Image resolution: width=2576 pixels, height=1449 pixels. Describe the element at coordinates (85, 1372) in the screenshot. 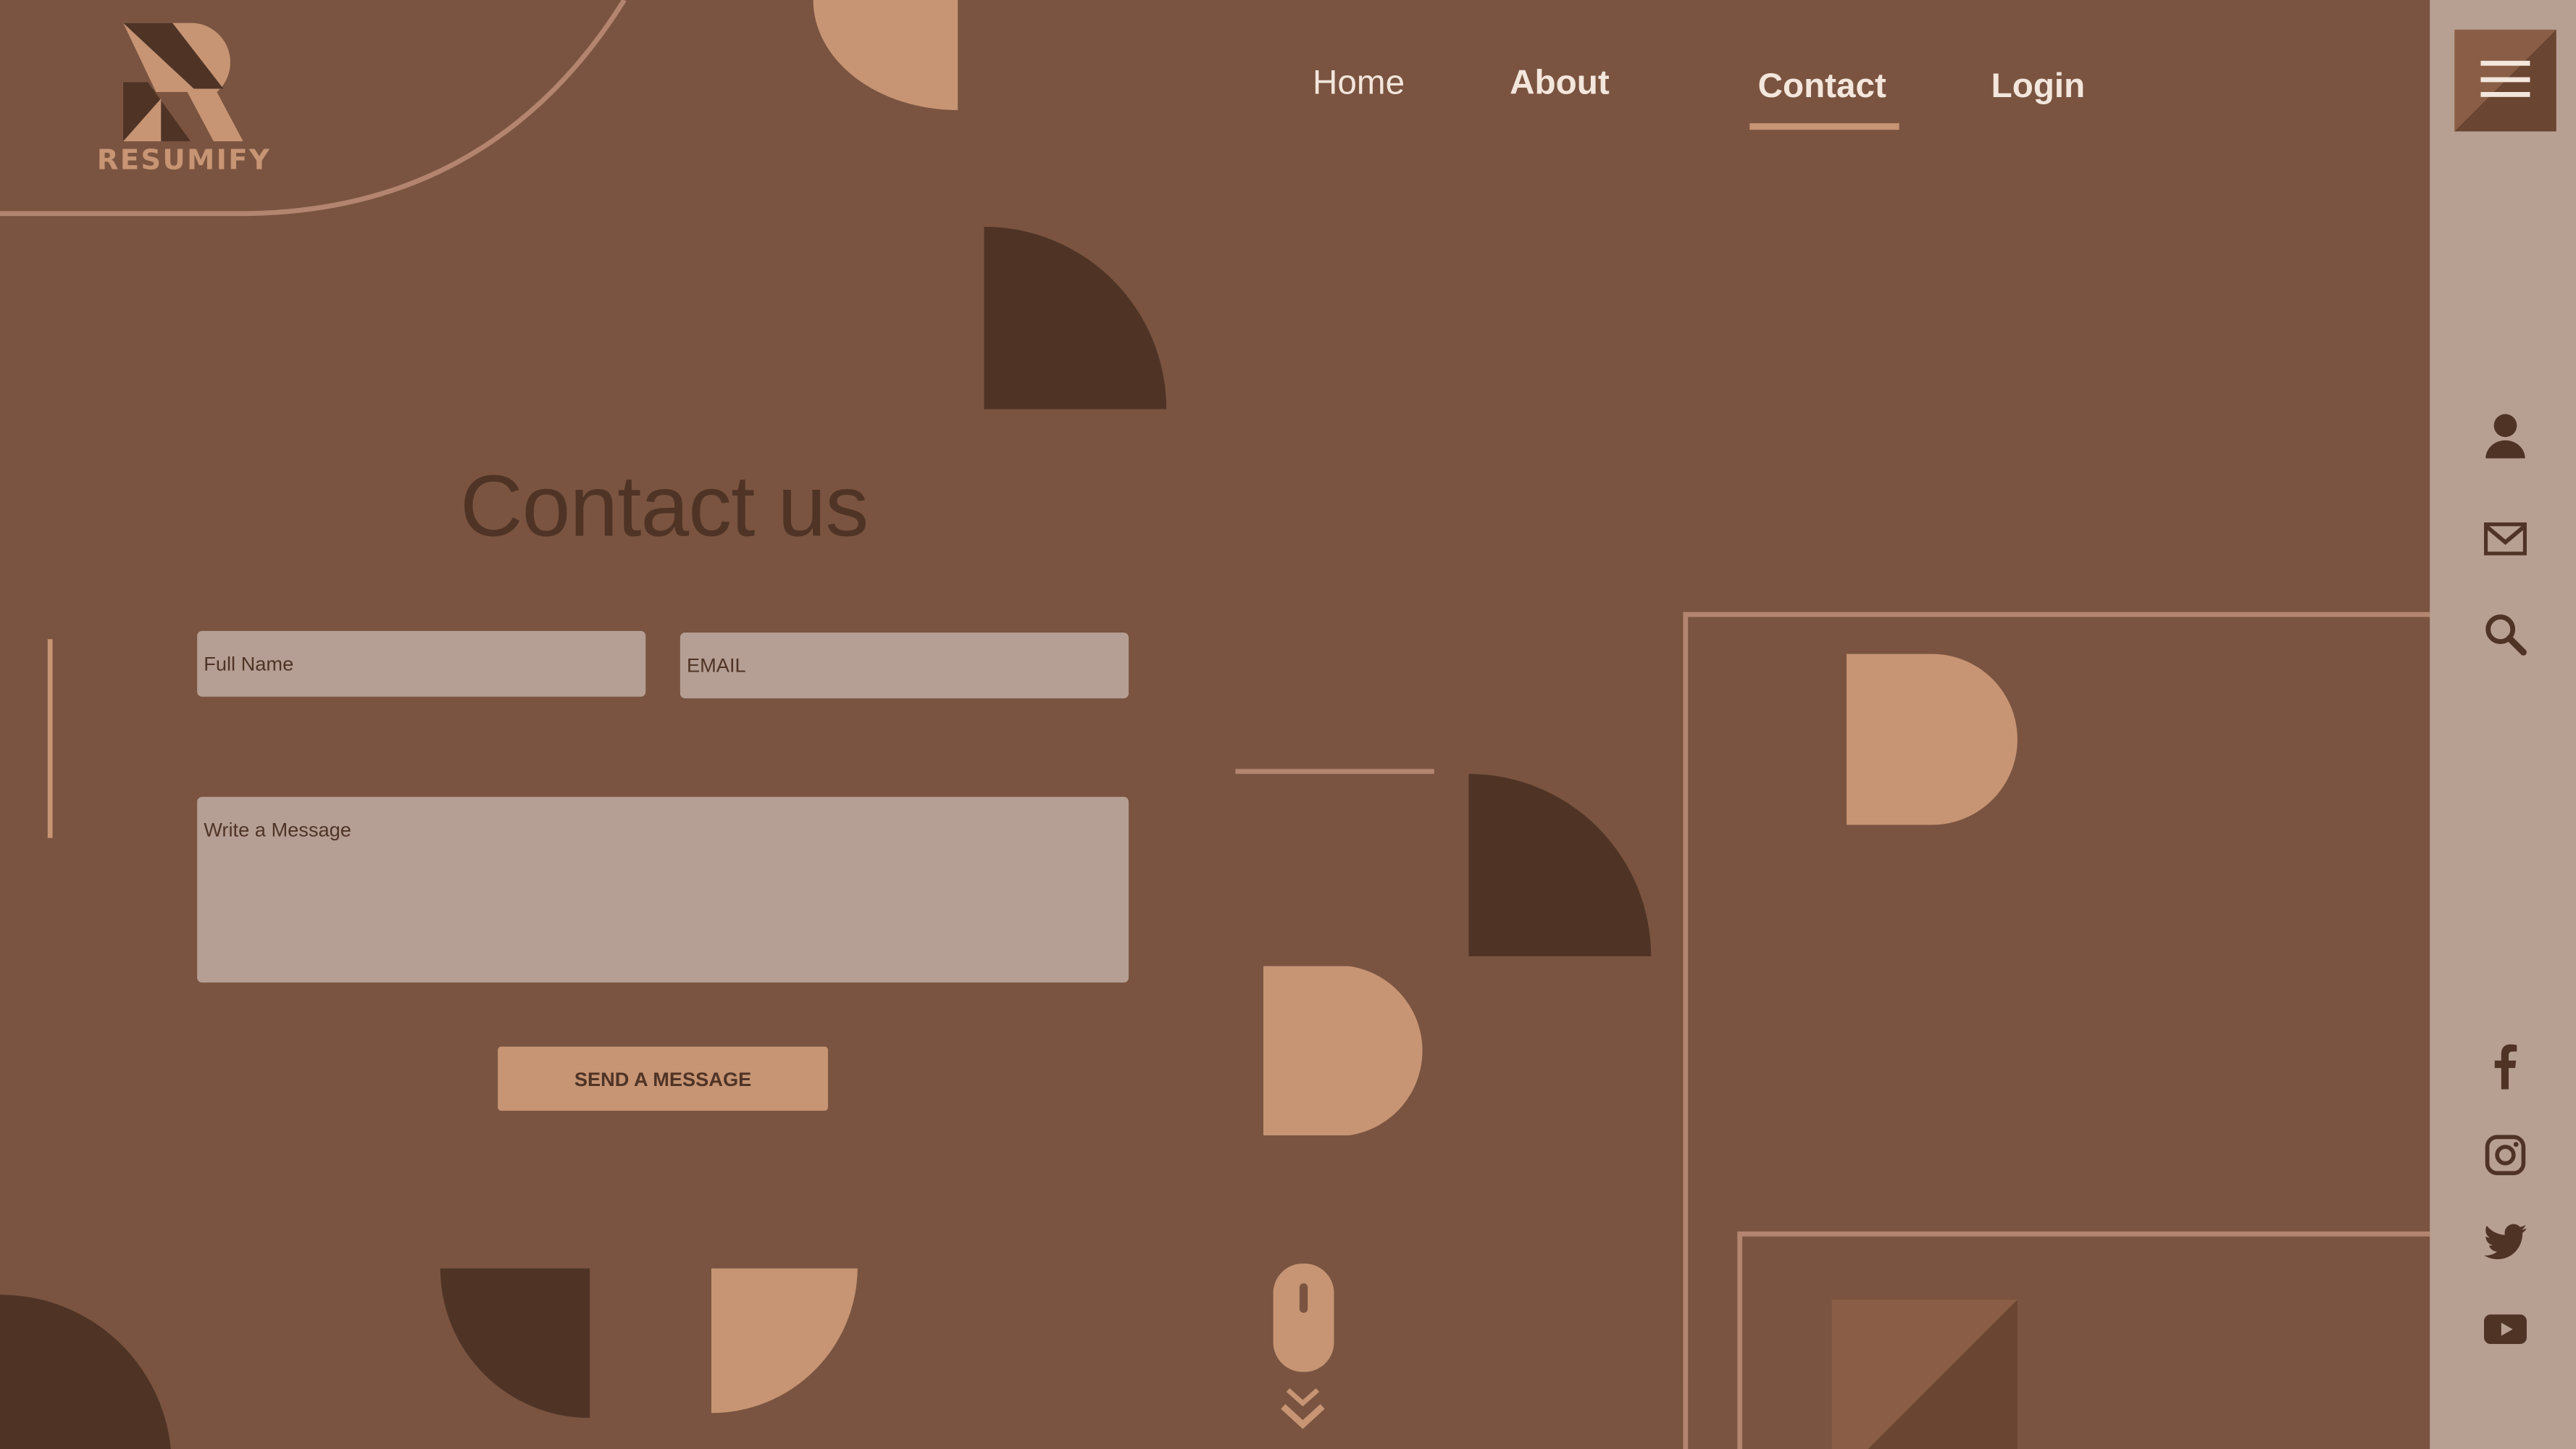

I see `bottom-left-semicircle-decoration` at that location.